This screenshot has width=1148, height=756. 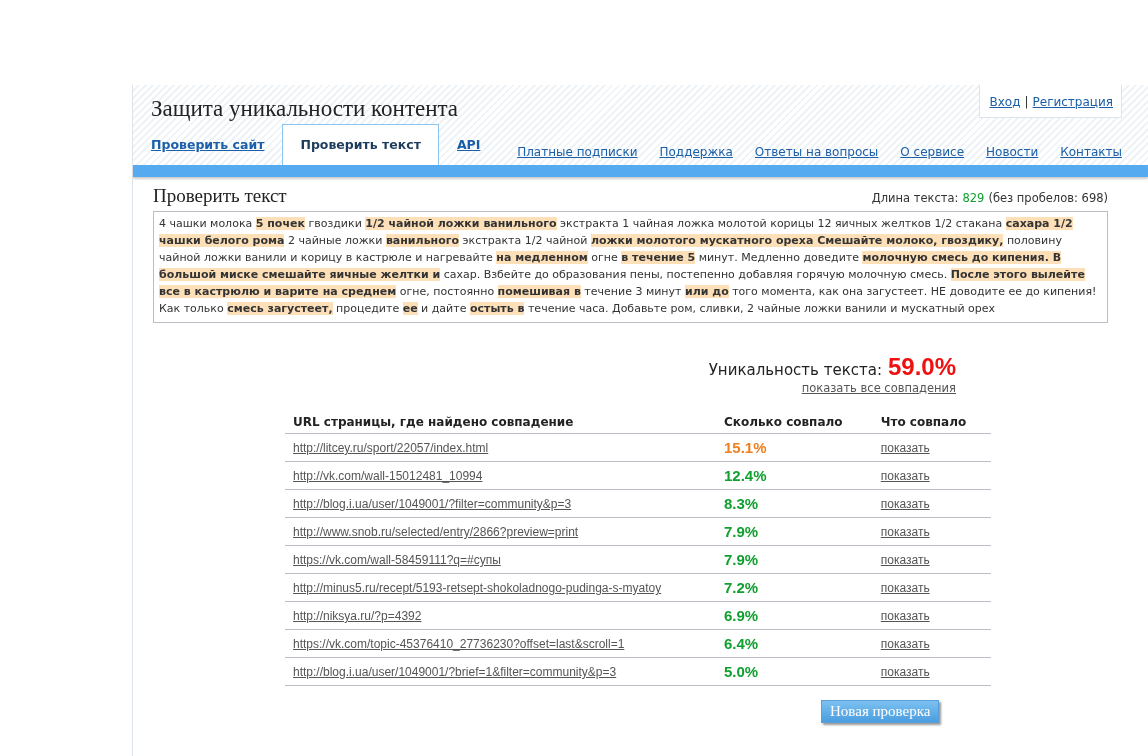 I want to click on nav-link: Платные подписки, so click(x=577, y=152).